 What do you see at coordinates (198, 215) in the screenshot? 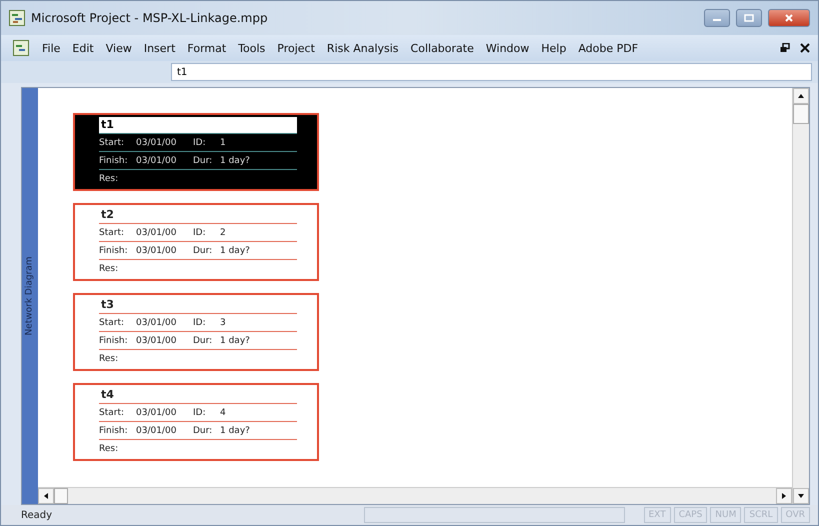
I see `task-name: t2` at bounding box center [198, 215].